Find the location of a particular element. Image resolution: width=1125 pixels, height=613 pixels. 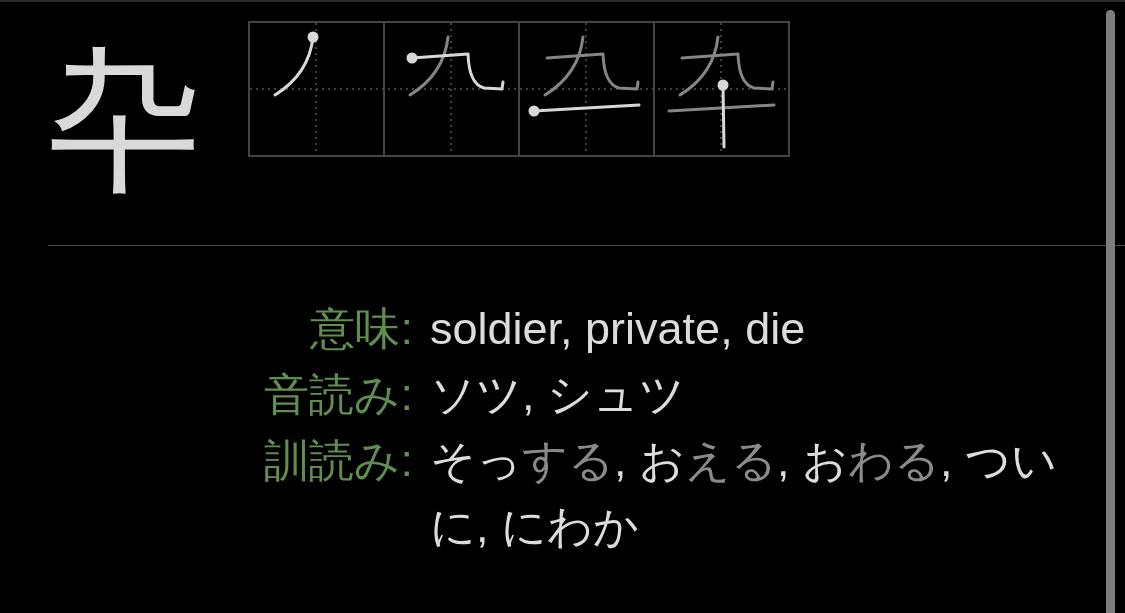

info-value: soldier, private, die is located at coordinates (618, 329).